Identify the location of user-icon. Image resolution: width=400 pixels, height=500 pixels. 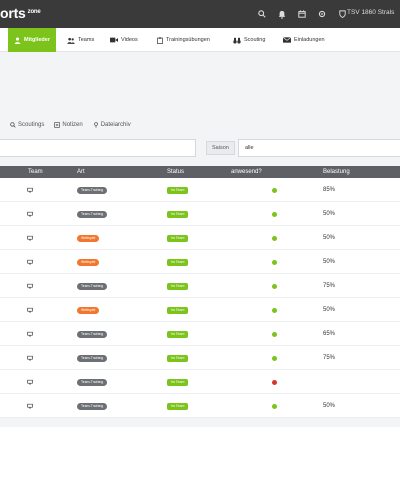
(17, 40).